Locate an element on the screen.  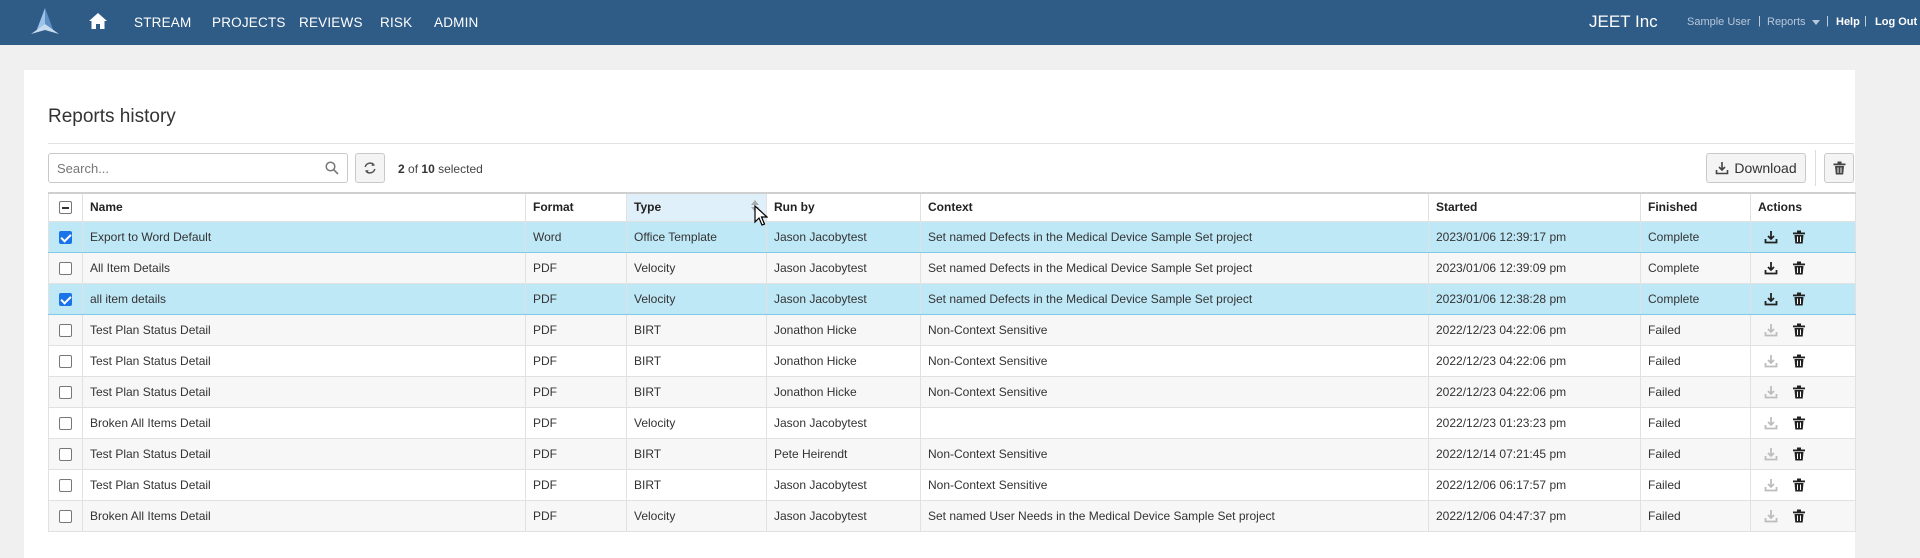
column-header-format: Format is located at coordinates (576, 207).